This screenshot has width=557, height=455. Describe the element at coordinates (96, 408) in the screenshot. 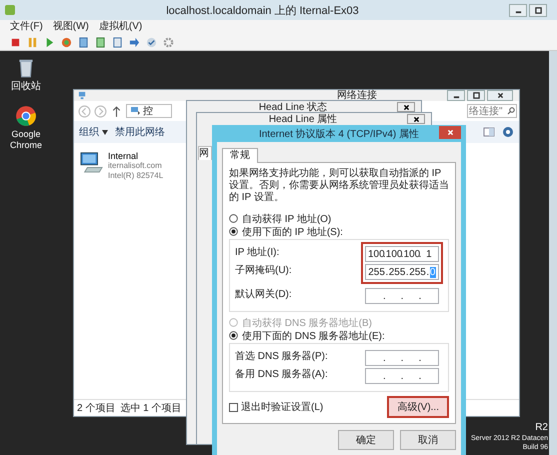

I see `status-text: 2 个项目` at that location.